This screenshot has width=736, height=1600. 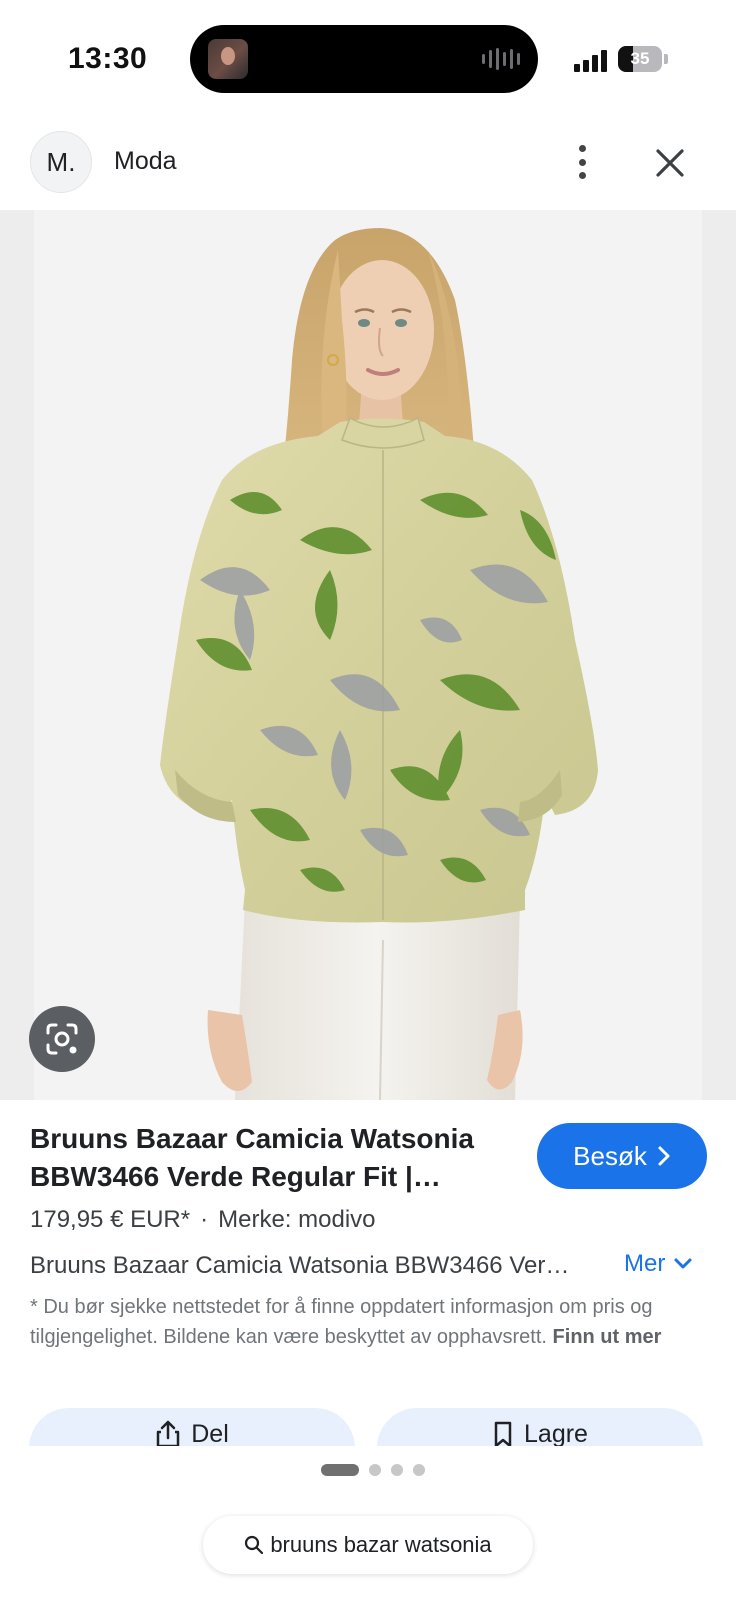 I want to click on action-row: Del Lagre, so click(x=368, y=1427).